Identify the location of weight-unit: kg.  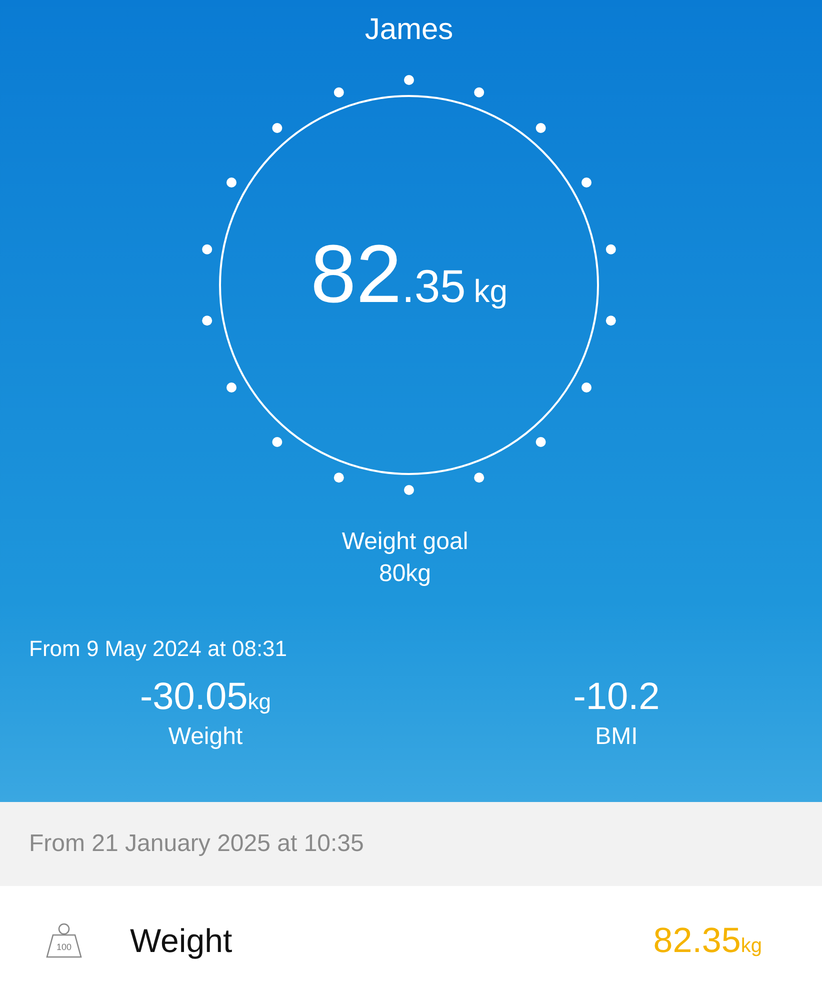
(491, 291).